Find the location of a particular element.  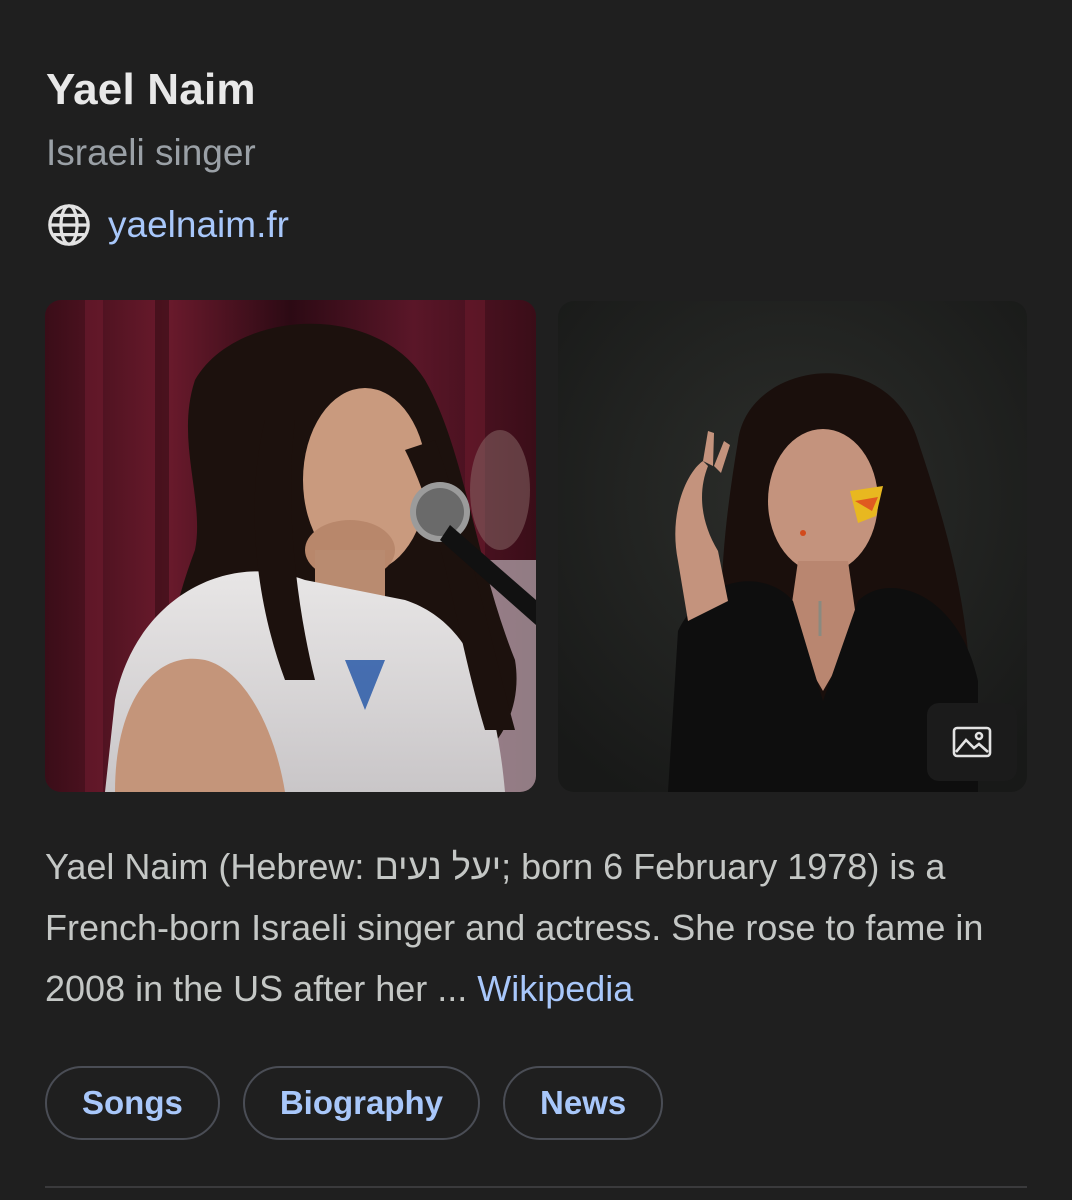

wikipedia-link: Wikipedia is located at coordinates (555, 988).